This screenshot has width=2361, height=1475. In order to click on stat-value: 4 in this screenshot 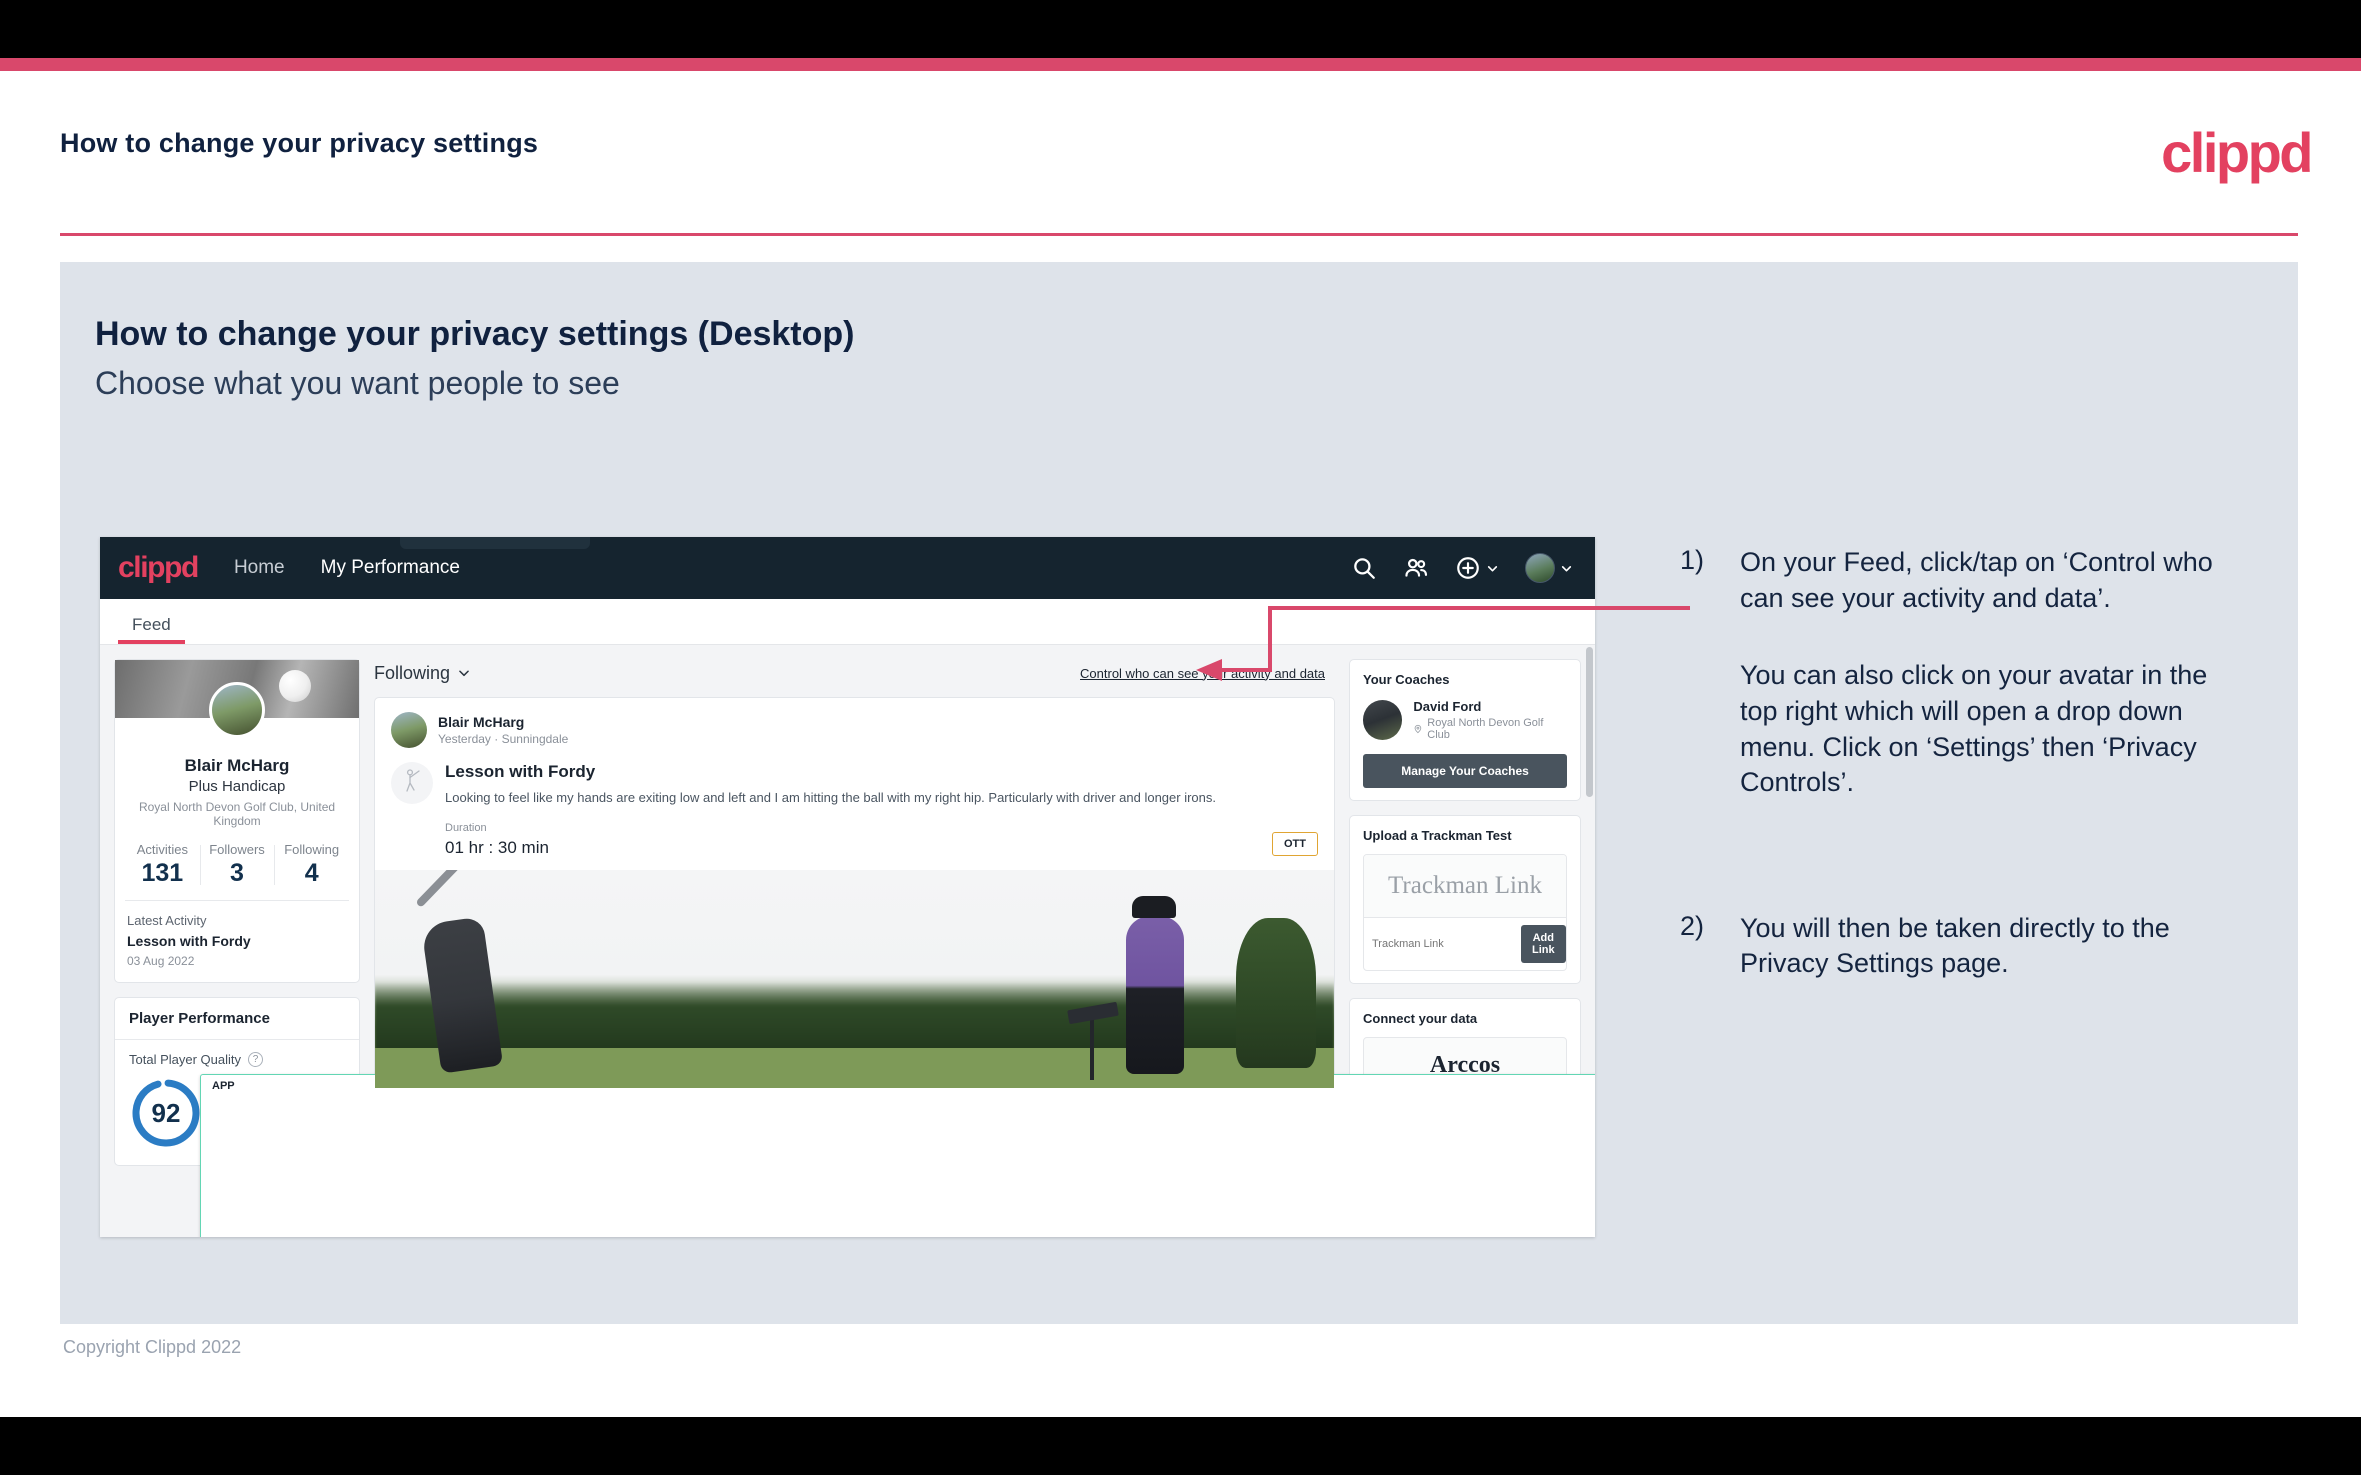, I will do `click(311, 873)`.